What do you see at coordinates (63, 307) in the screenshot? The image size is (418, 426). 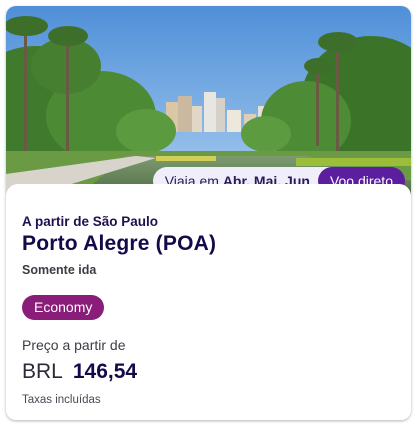 I see `cabin-class-badge: Economy` at bounding box center [63, 307].